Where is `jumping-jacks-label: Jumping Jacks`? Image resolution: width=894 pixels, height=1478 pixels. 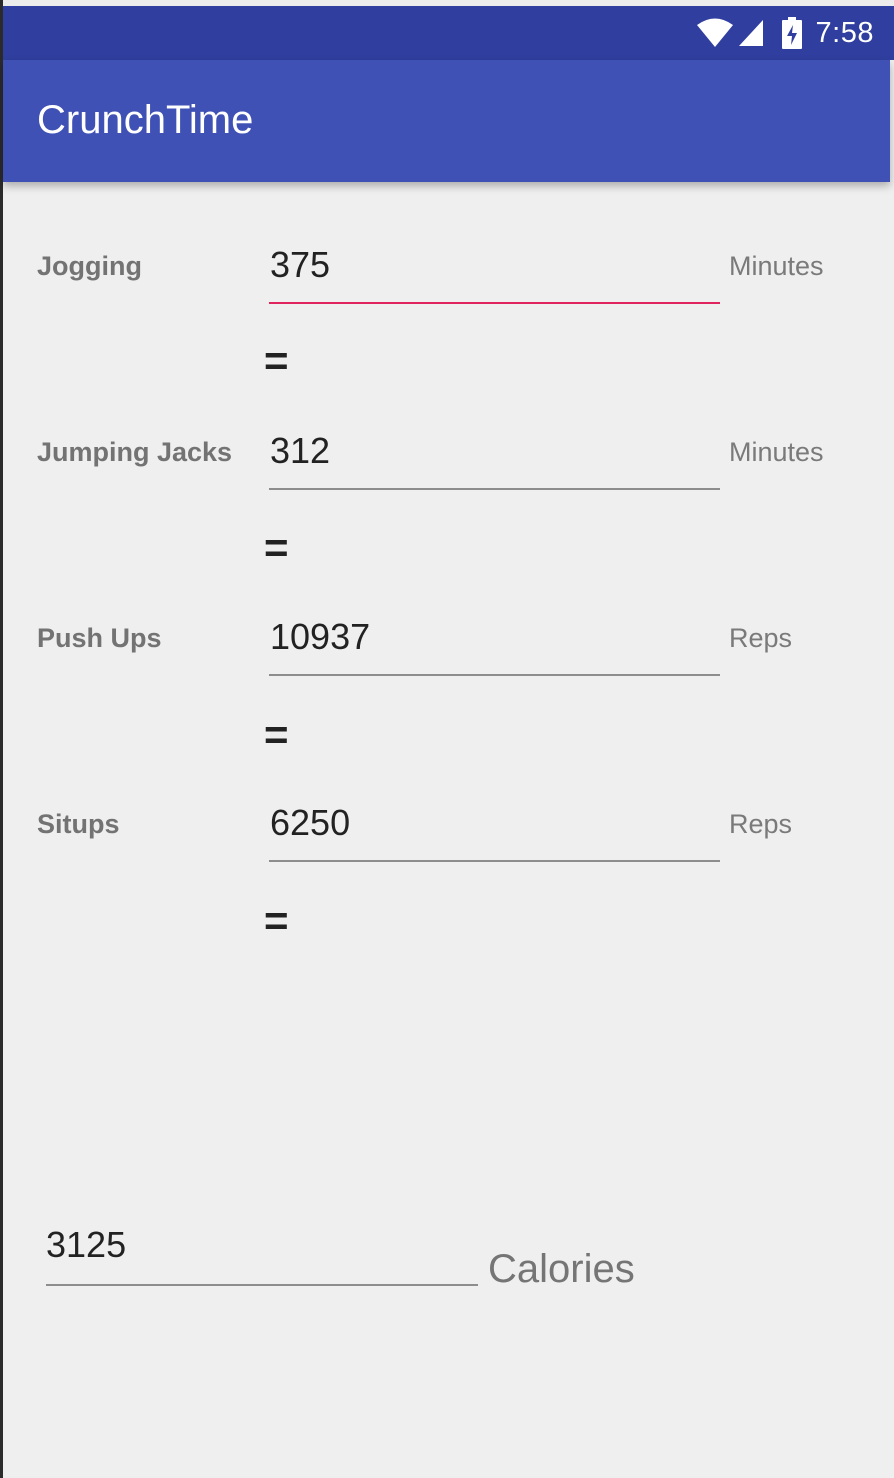 jumping-jacks-label: Jumping Jacks is located at coordinates (135, 452).